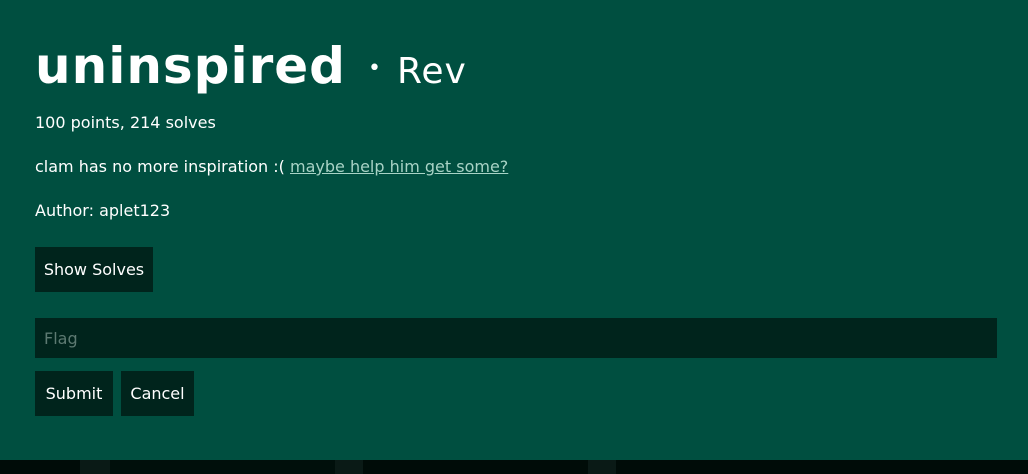 The image size is (1028, 474). Describe the element at coordinates (160, 166) in the screenshot. I see `description-text: clam has no more inspiration :(` at that location.